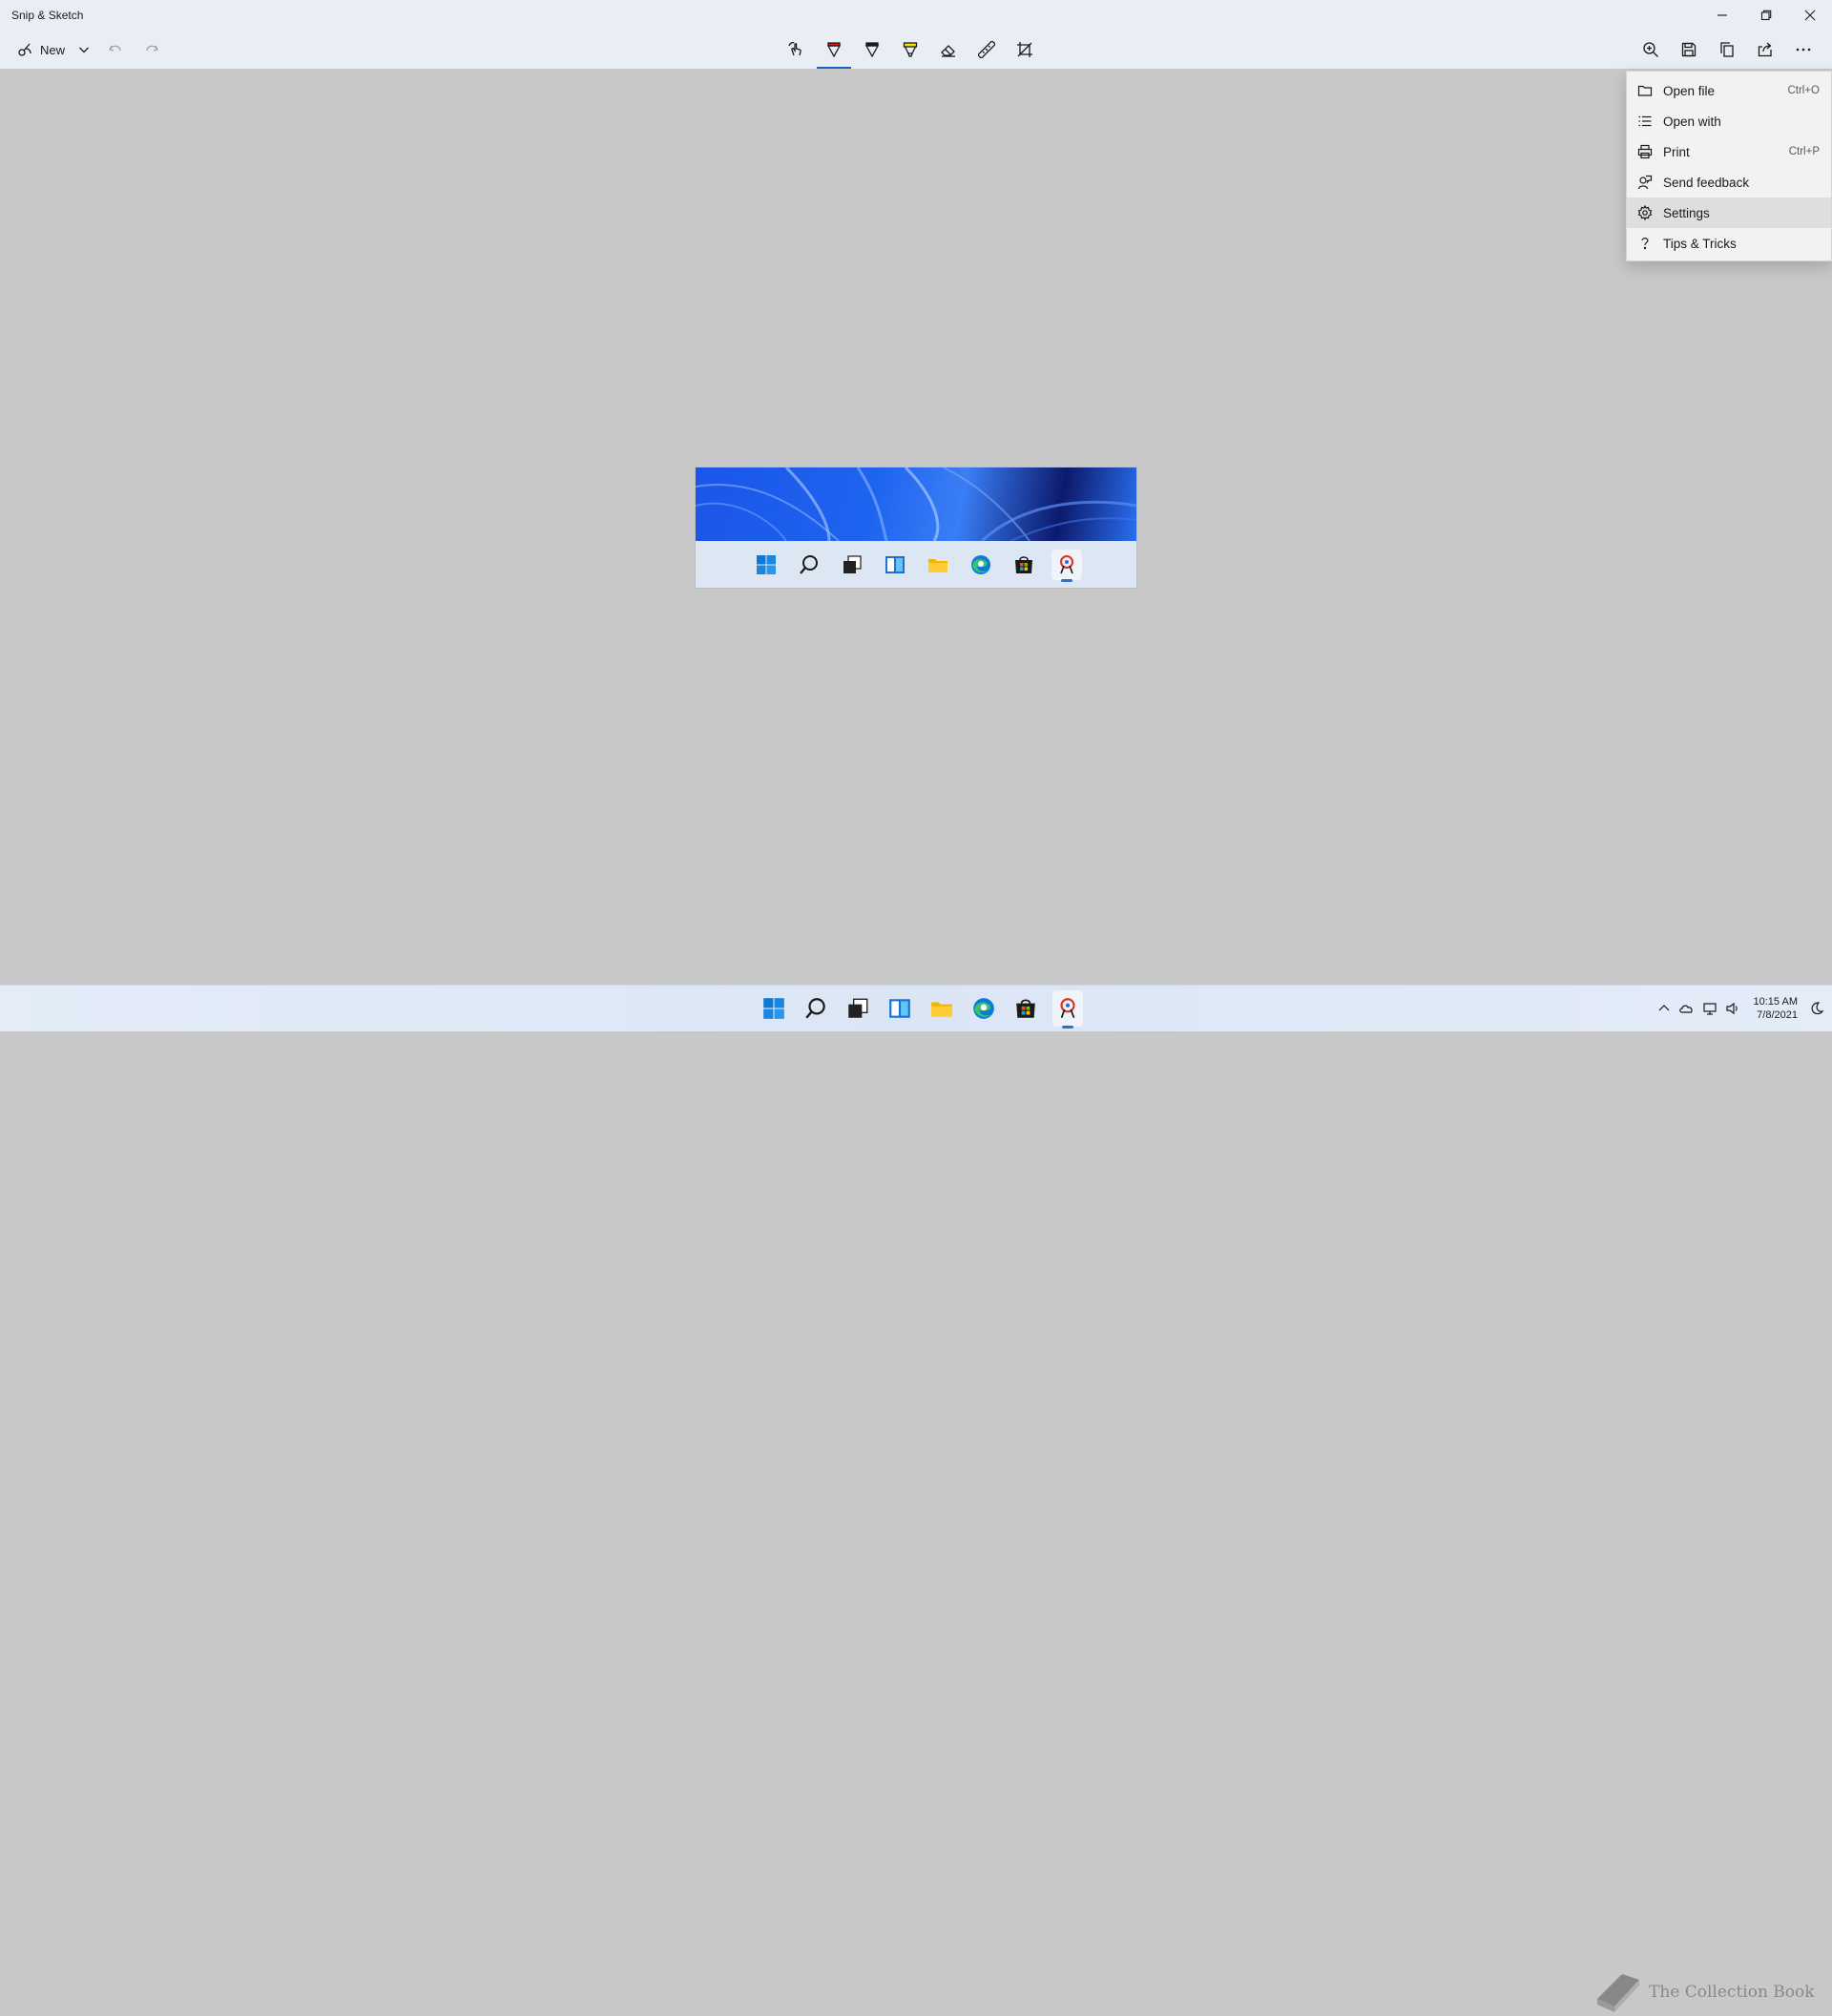  Describe the element at coordinates (895, 565) in the screenshot. I see `snip-widgets-item` at that location.